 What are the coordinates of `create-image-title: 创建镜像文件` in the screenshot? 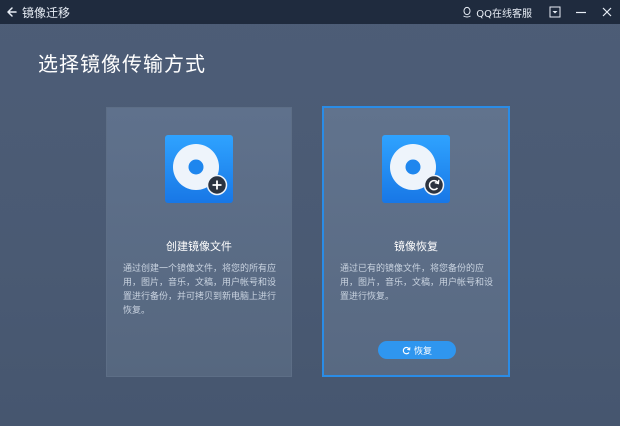 It's located at (199, 246).